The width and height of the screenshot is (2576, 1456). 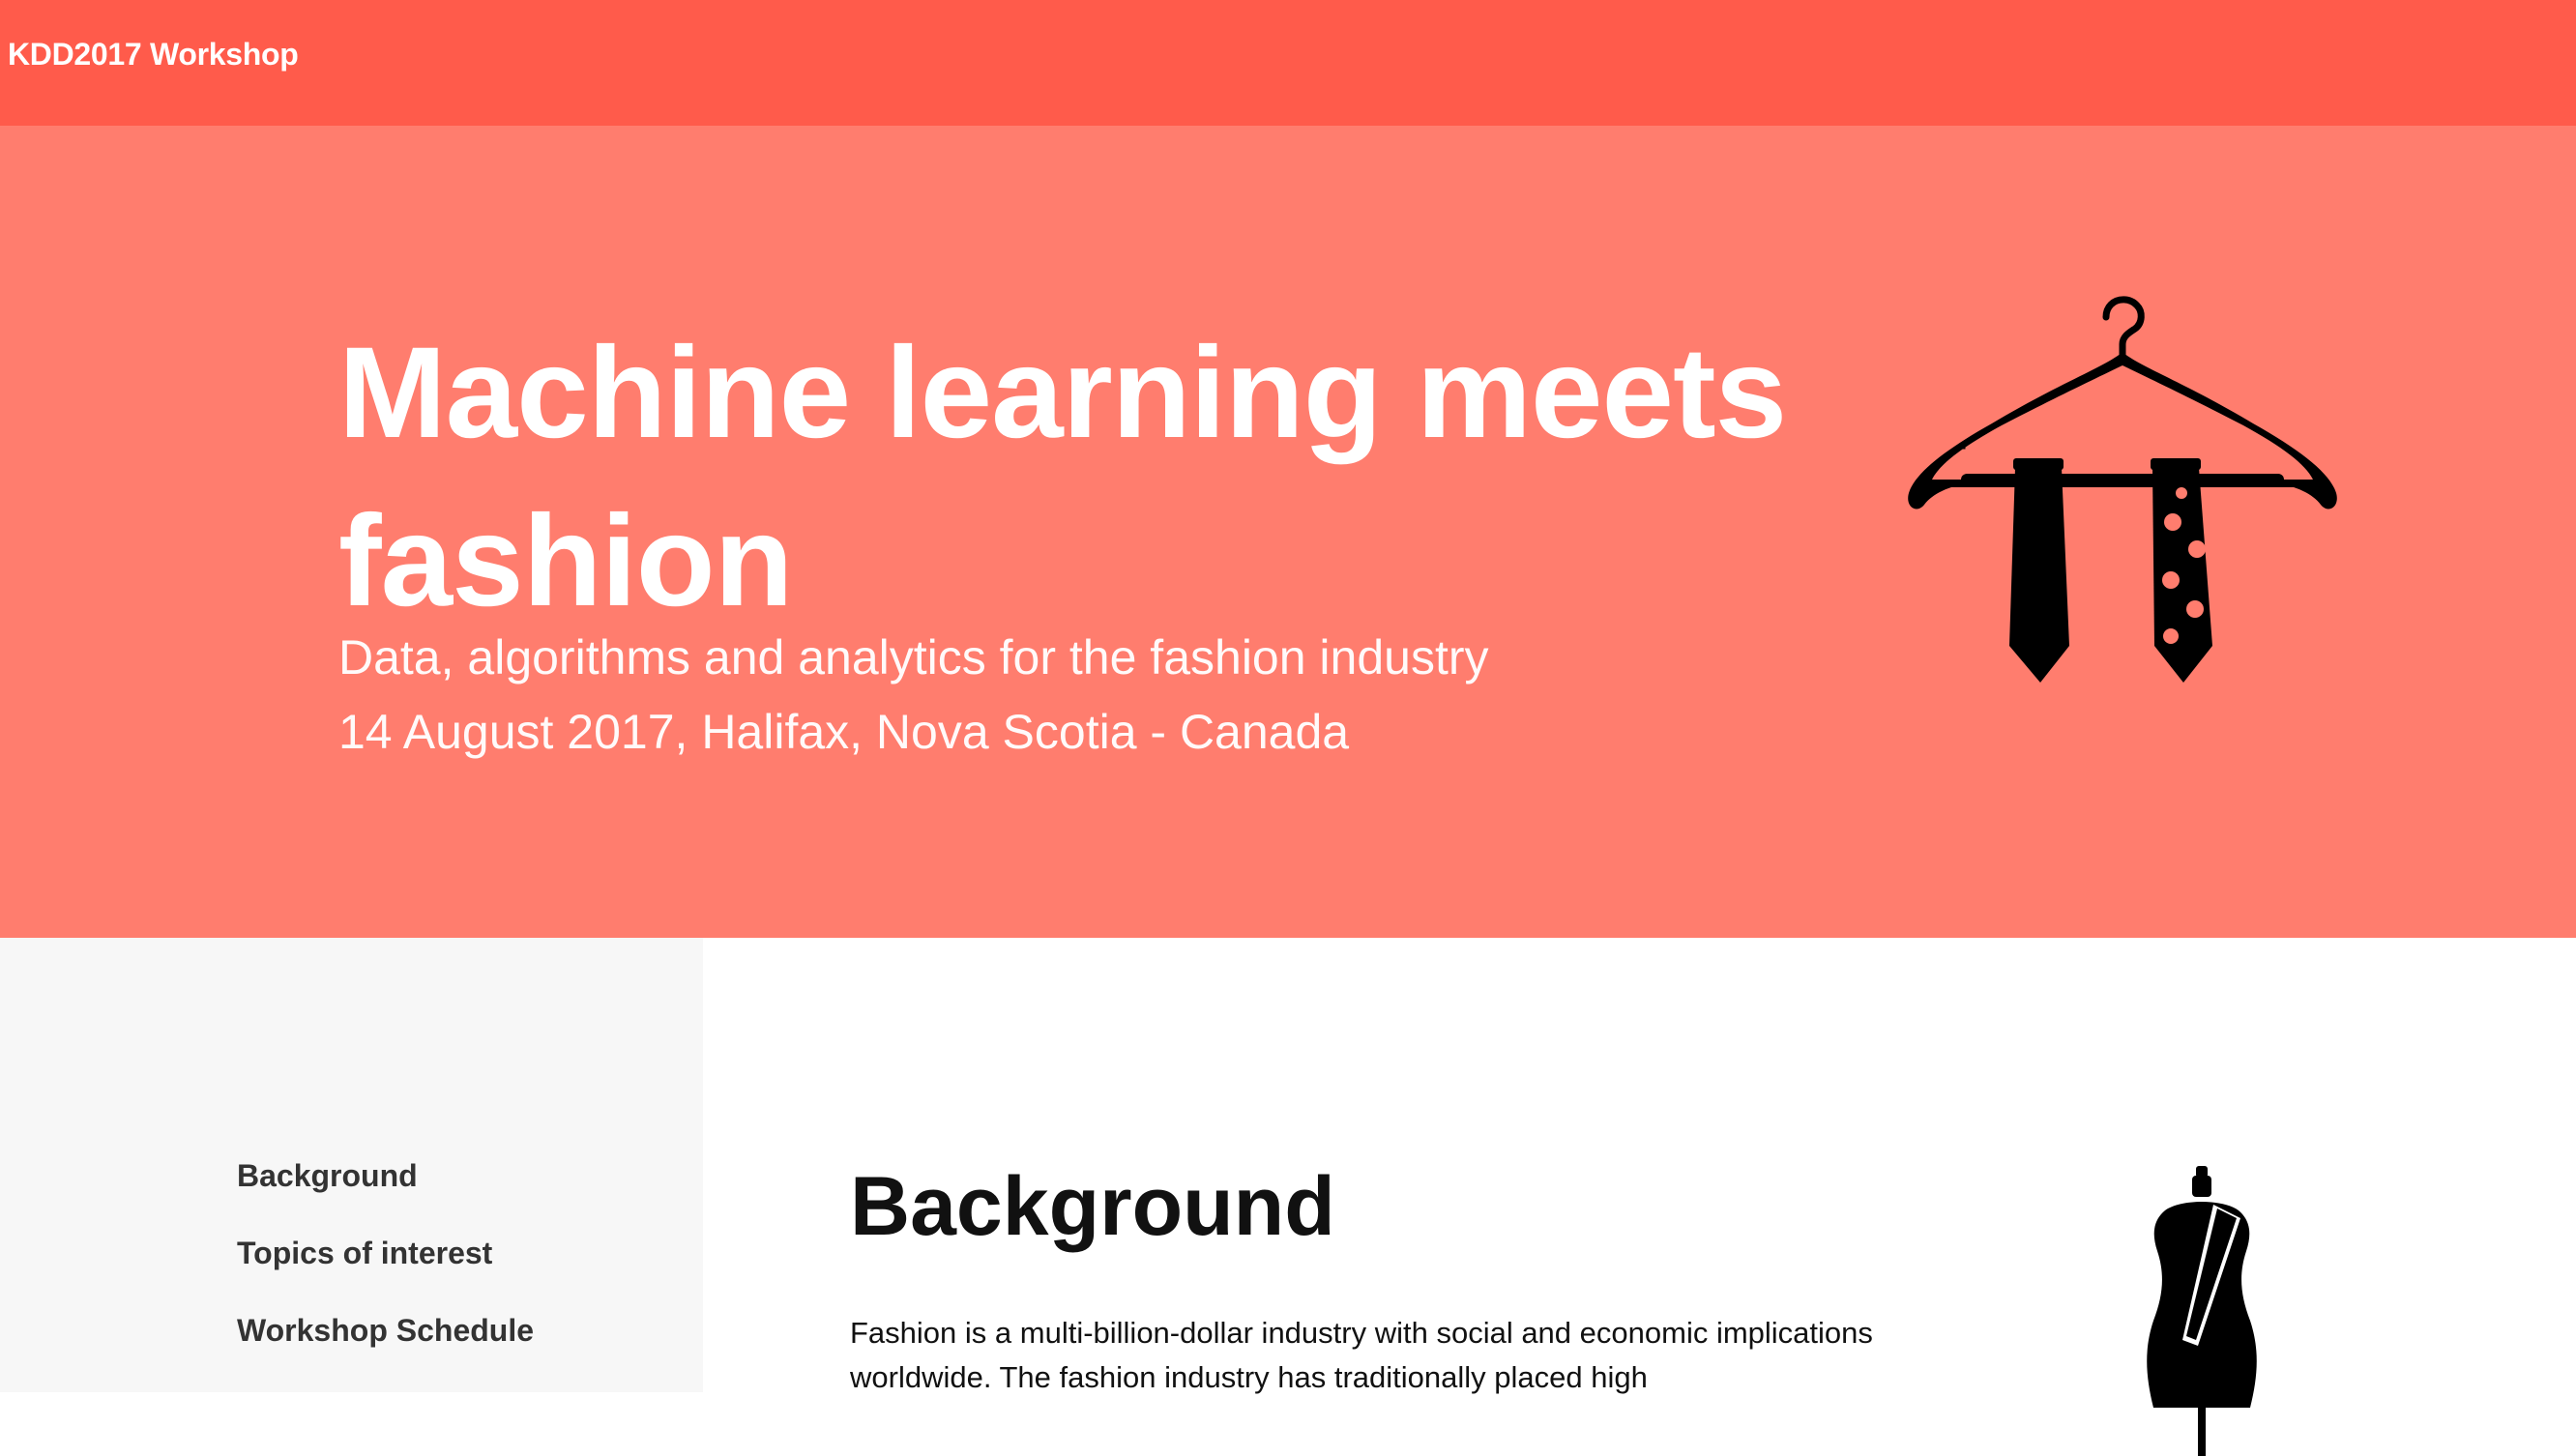 What do you see at coordinates (1288, 63) in the screenshot?
I see `top-navbar: KDD2017 Workshop` at bounding box center [1288, 63].